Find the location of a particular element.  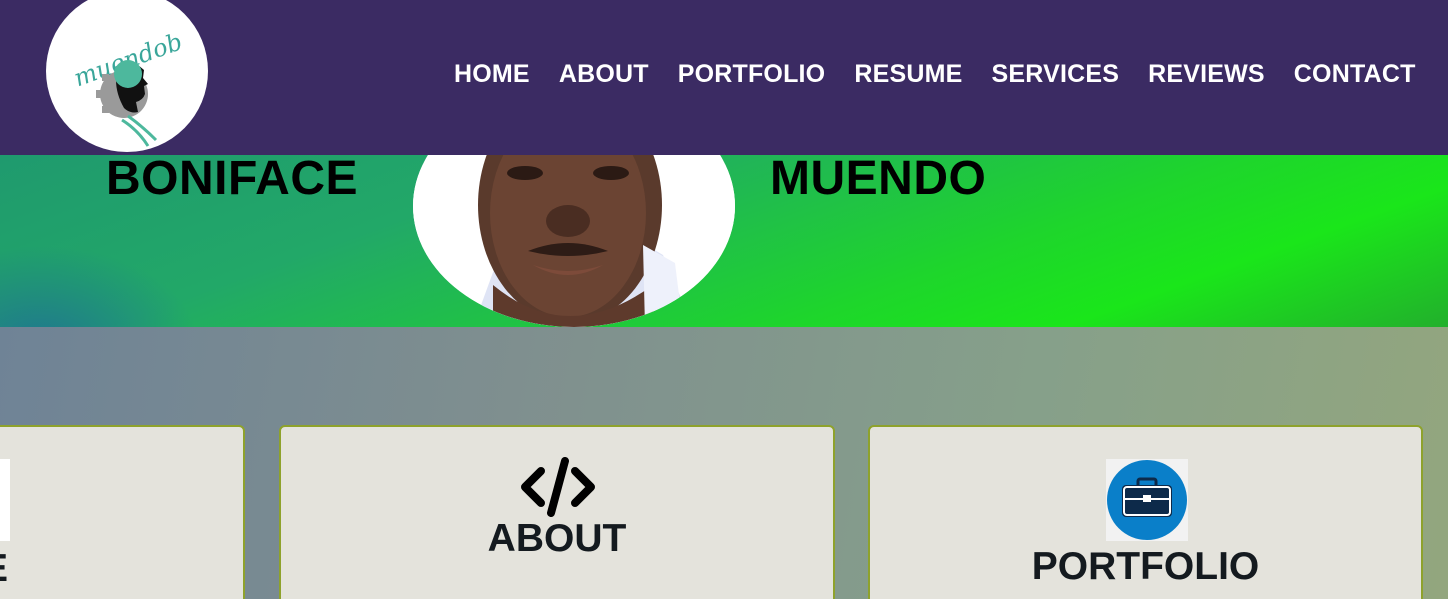

code-icon is located at coordinates (558, 489).